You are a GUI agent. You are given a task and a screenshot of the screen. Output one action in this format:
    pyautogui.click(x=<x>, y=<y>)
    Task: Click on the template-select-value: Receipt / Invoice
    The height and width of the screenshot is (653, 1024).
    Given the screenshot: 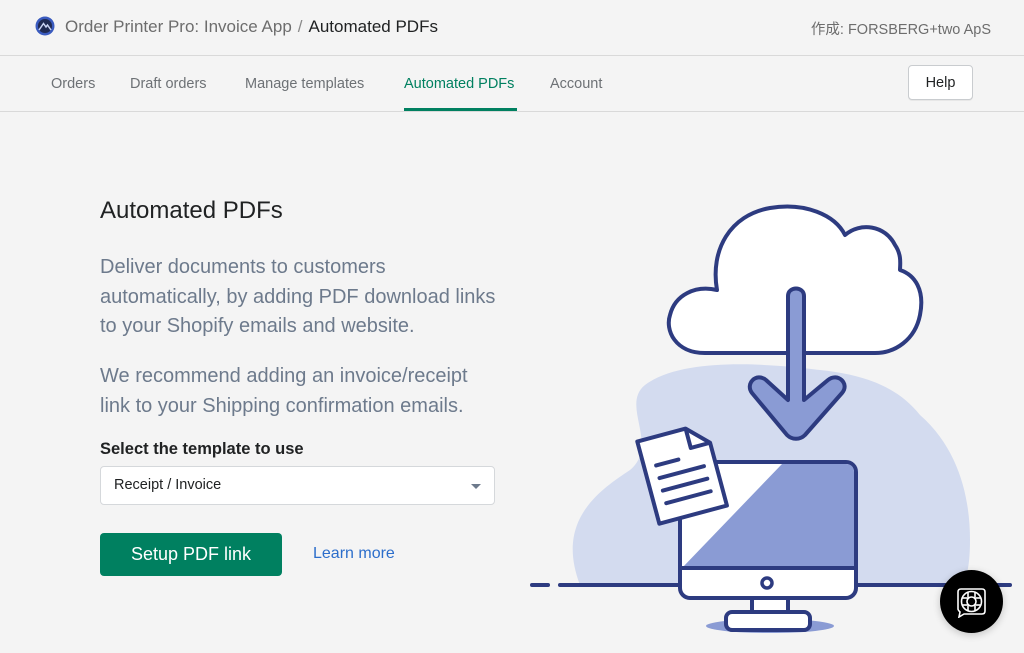 What is the action you would take?
    pyautogui.click(x=168, y=485)
    